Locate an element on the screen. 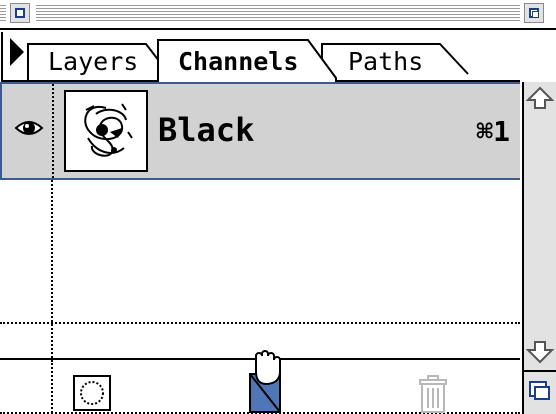  palette-menu-arrow-icon is located at coordinates (17, 52).